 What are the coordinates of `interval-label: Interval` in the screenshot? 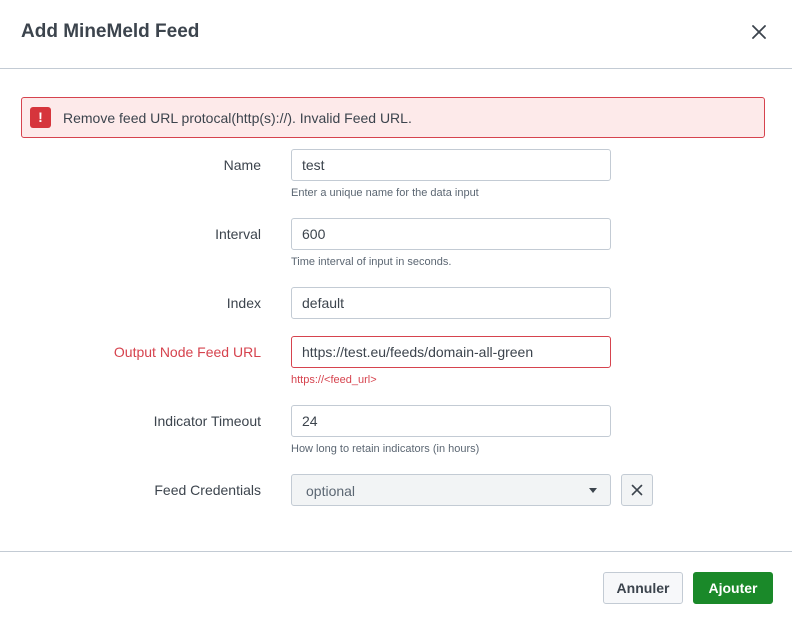 It's located at (238, 234).